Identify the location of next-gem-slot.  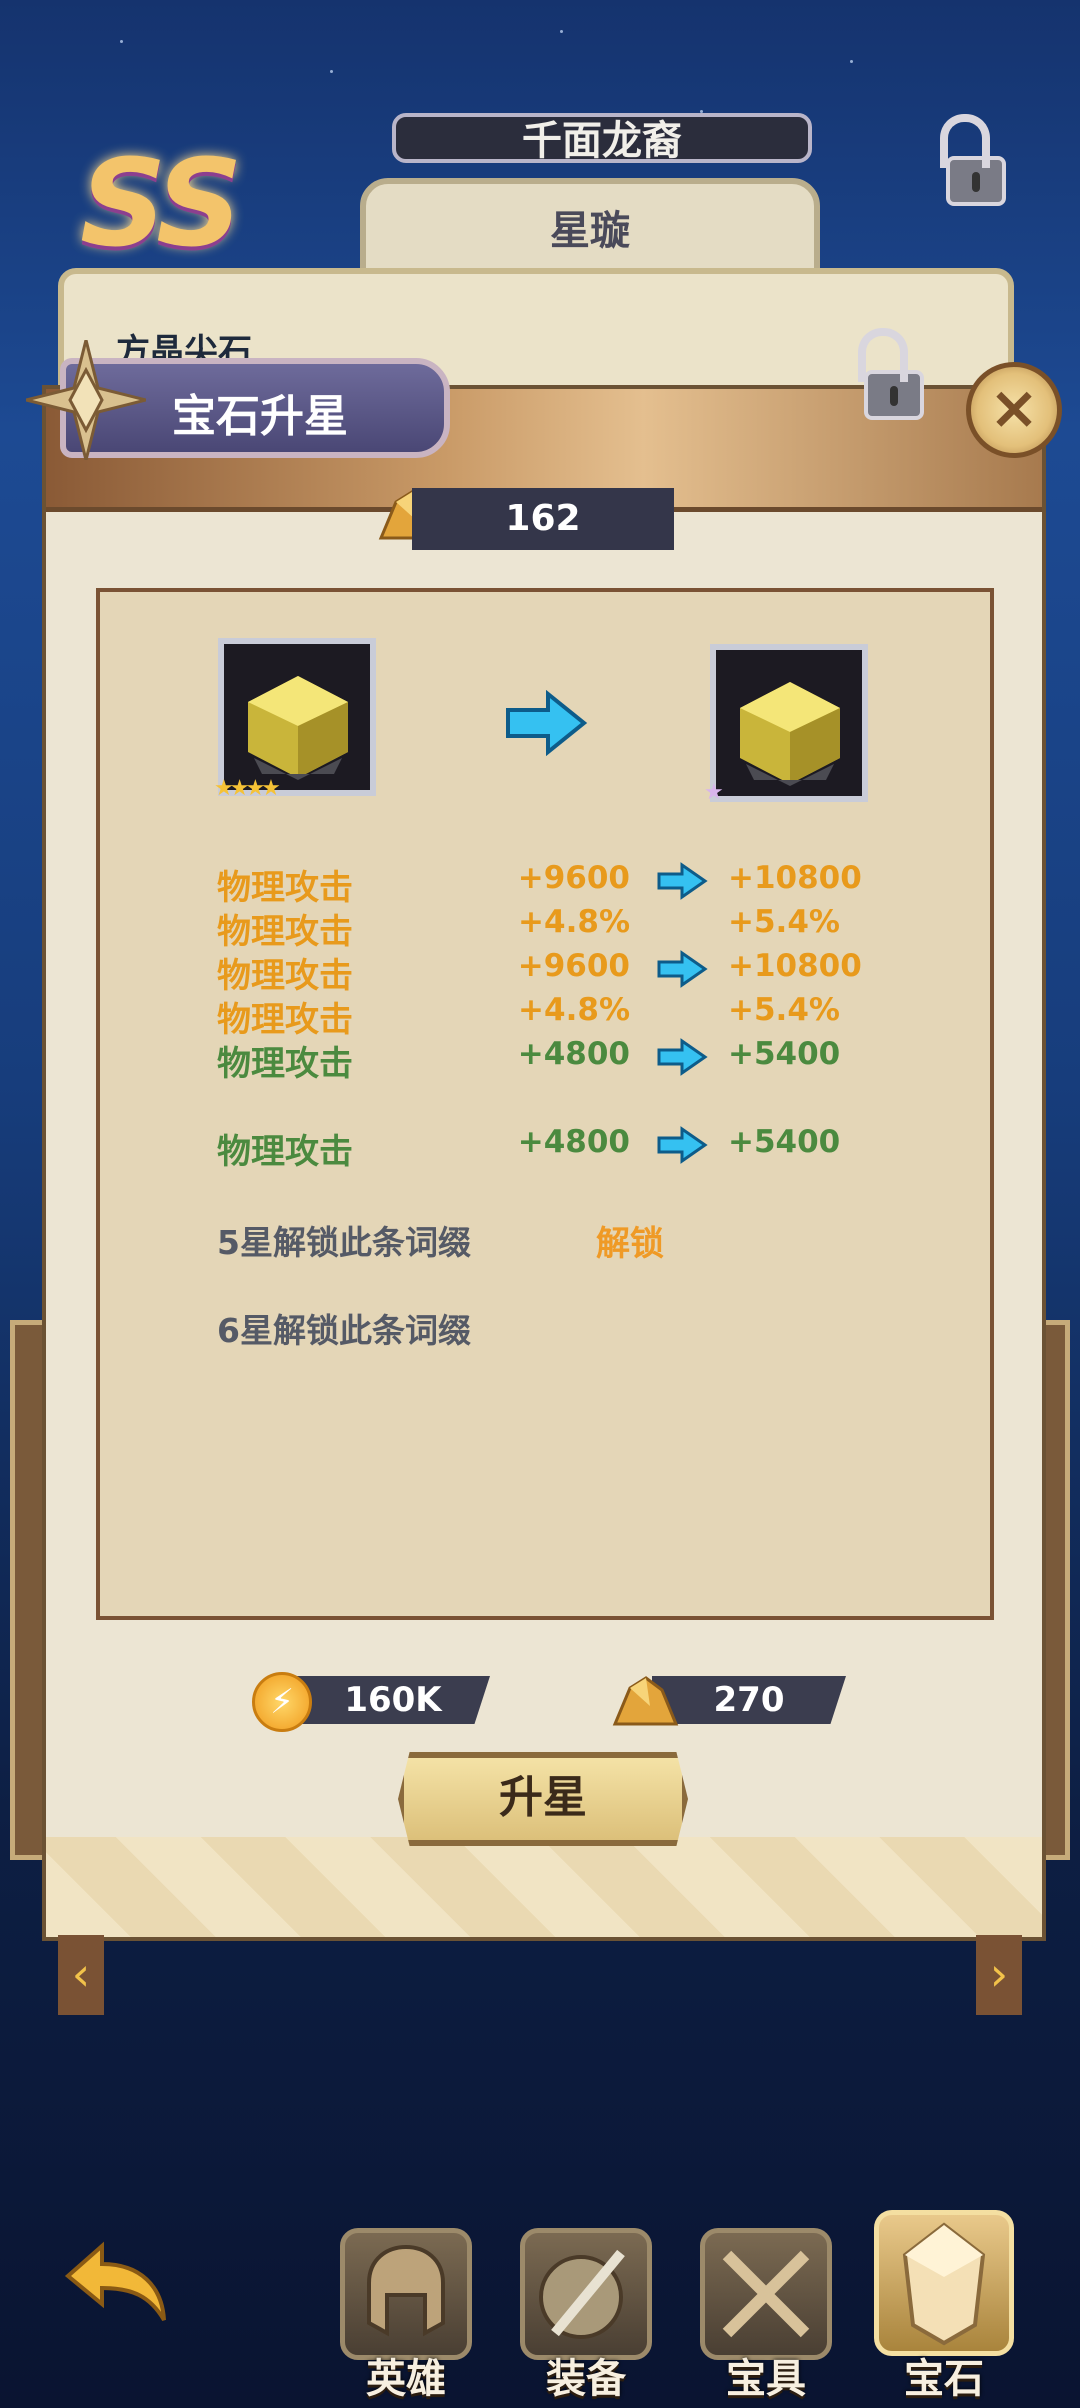
(789, 723).